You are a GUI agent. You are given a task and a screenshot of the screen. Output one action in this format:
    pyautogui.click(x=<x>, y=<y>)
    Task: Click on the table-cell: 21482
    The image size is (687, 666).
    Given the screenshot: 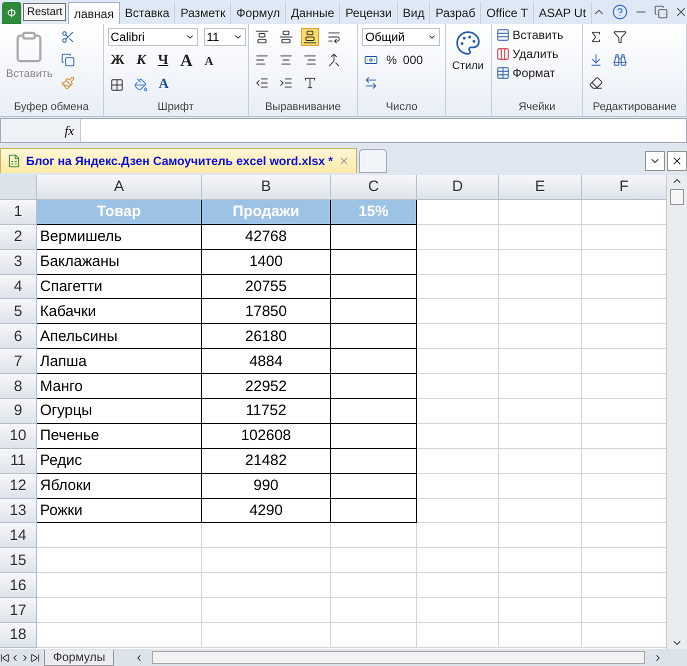 What is the action you would take?
    pyautogui.click(x=266, y=461)
    